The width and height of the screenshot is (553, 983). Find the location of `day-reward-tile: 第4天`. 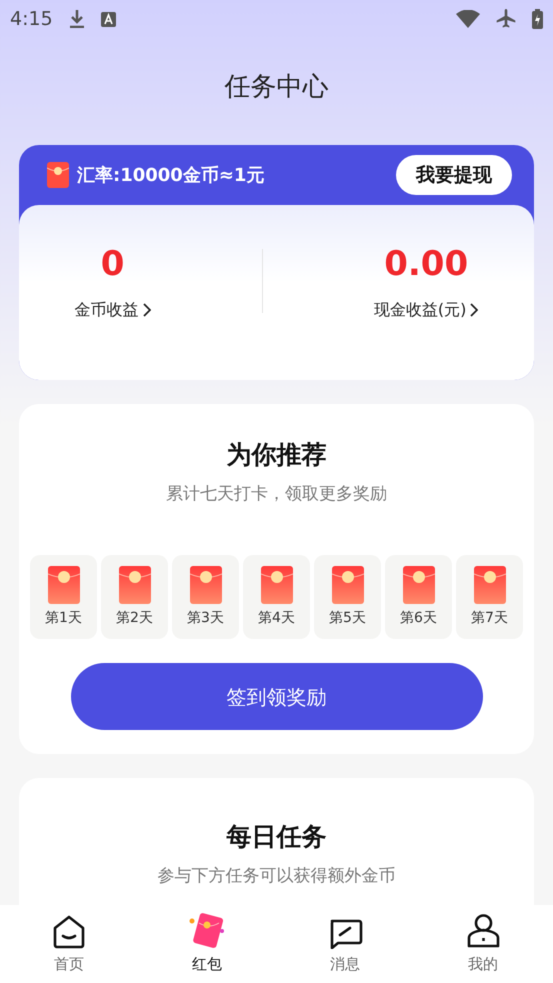

day-reward-tile: 第4天 is located at coordinates (276, 597).